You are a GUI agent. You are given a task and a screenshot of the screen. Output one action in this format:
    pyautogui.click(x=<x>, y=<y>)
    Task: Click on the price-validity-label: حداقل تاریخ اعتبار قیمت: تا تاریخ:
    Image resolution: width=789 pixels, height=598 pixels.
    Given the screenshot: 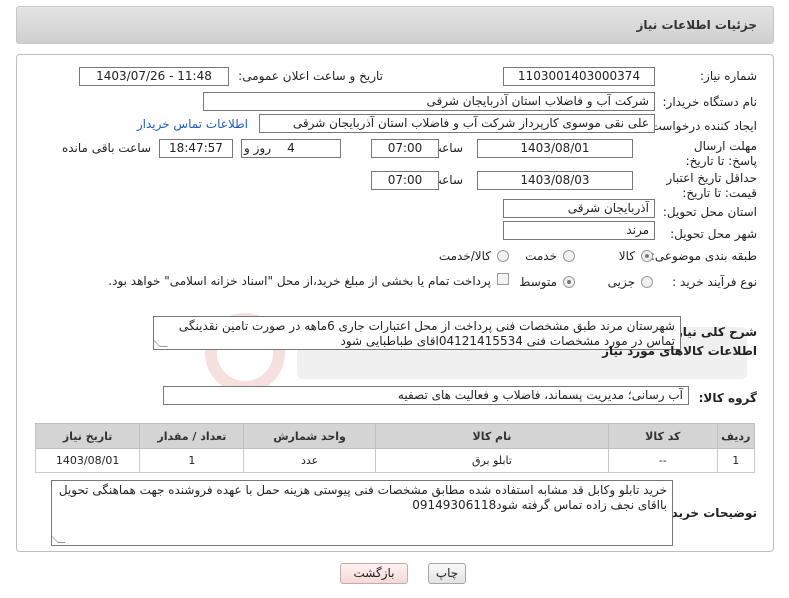 What is the action you would take?
    pyautogui.click(x=711, y=185)
    